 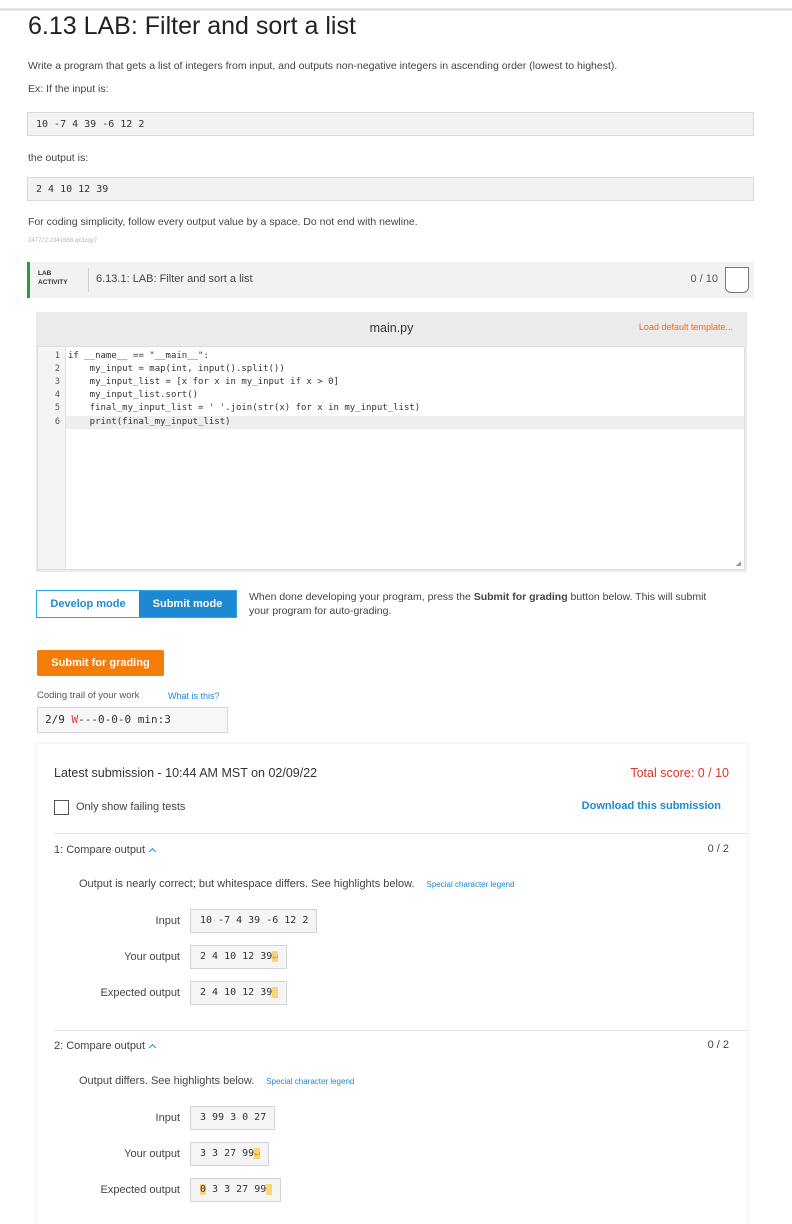 What do you see at coordinates (88, 280) in the screenshot?
I see `header-separator` at bounding box center [88, 280].